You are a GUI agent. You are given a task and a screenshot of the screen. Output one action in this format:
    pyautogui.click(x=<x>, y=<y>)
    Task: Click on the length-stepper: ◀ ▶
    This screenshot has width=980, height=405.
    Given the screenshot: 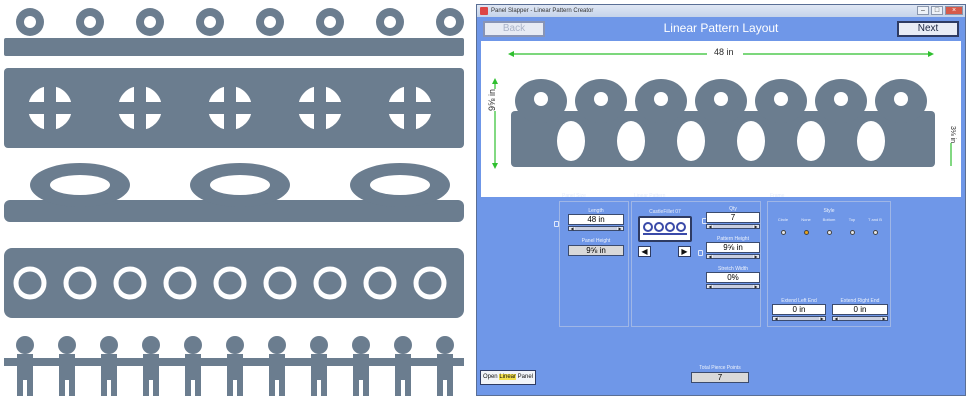 What is the action you would take?
    pyautogui.click(x=596, y=228)
    